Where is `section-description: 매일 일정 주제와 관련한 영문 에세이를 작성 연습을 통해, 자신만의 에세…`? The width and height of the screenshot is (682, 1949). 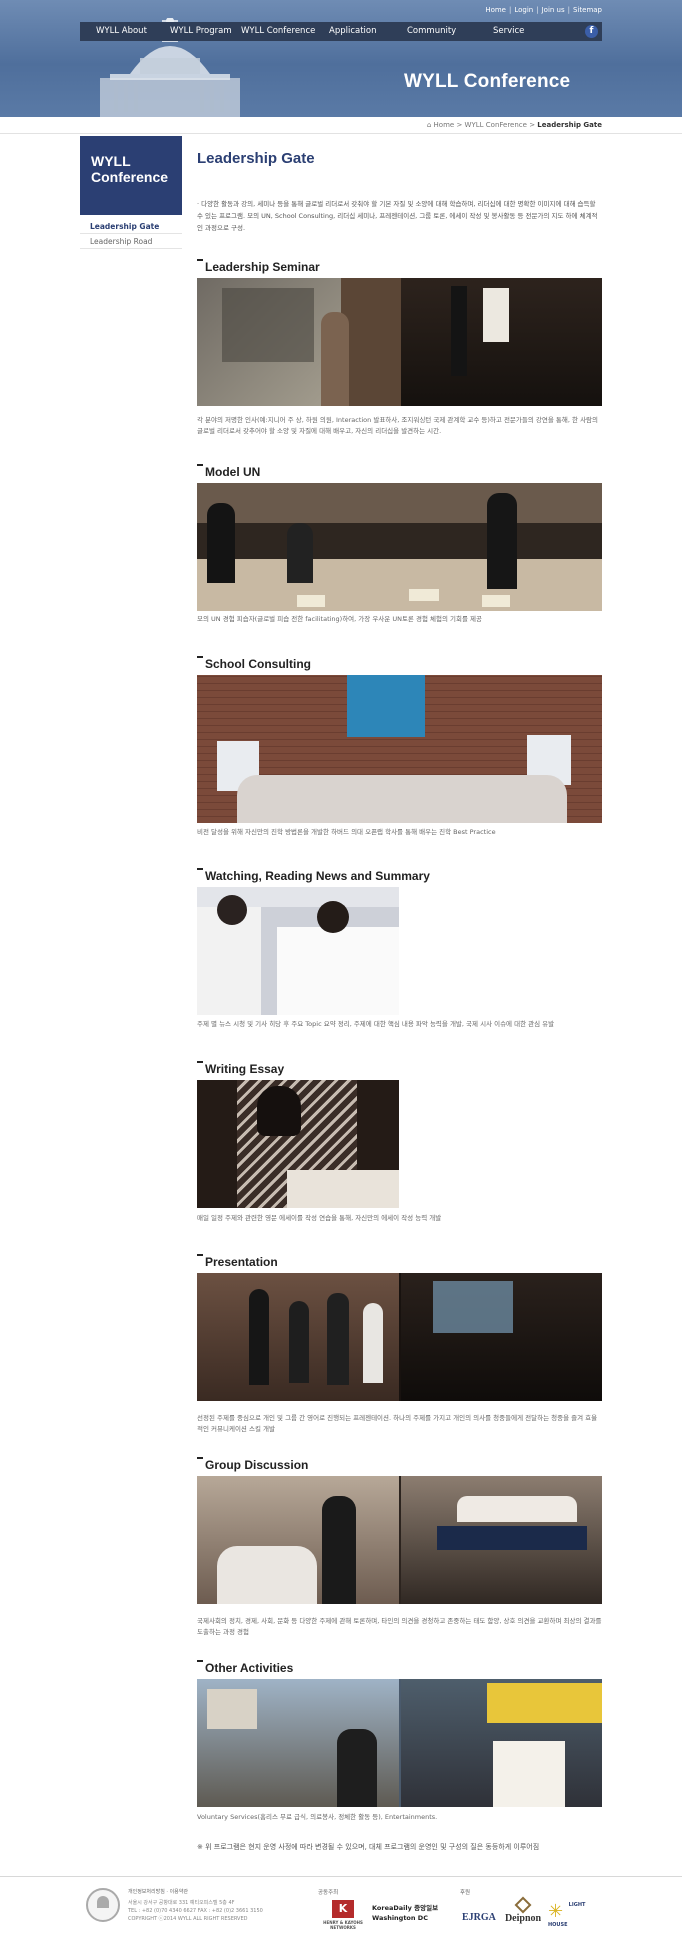 section-description: 매일 일정 주제와 관련한 영문 에세이를 작성 연습을 통해, 자신만의 에세… is located at coordinates (319, 1218).